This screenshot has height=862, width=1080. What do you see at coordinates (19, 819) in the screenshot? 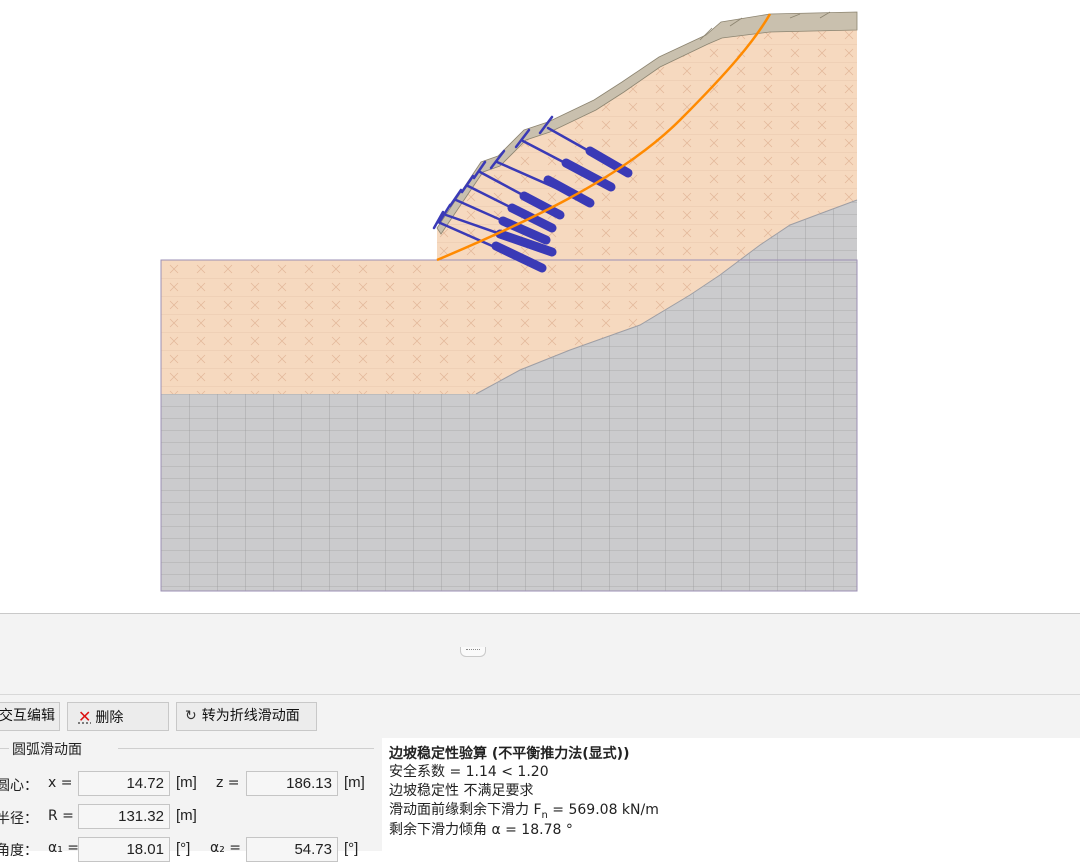
I see `radius-label: 半径：` at bounding box center [19, 819].